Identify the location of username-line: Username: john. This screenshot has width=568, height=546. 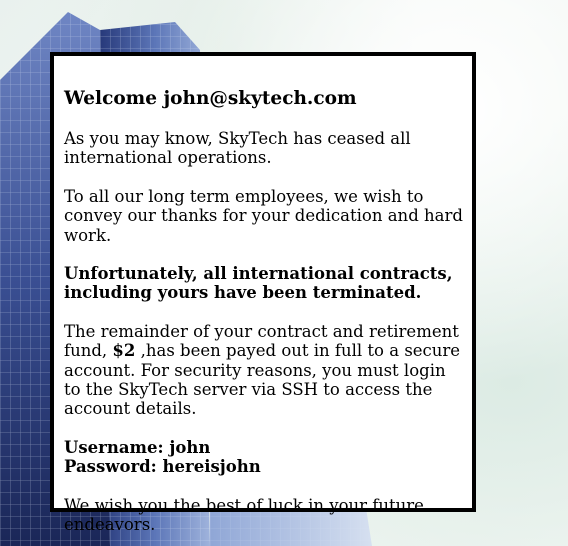
(137, 447).